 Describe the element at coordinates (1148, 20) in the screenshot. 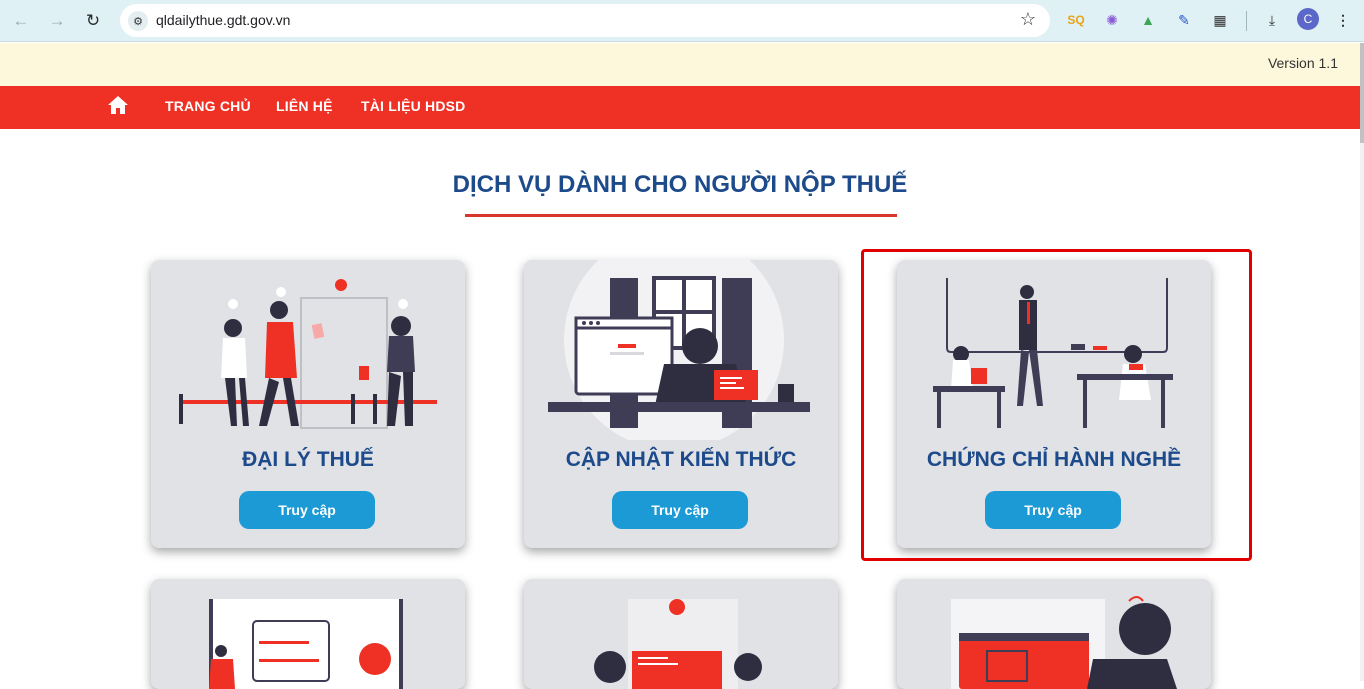

I see `extension-android-icon: ▲` at that location.